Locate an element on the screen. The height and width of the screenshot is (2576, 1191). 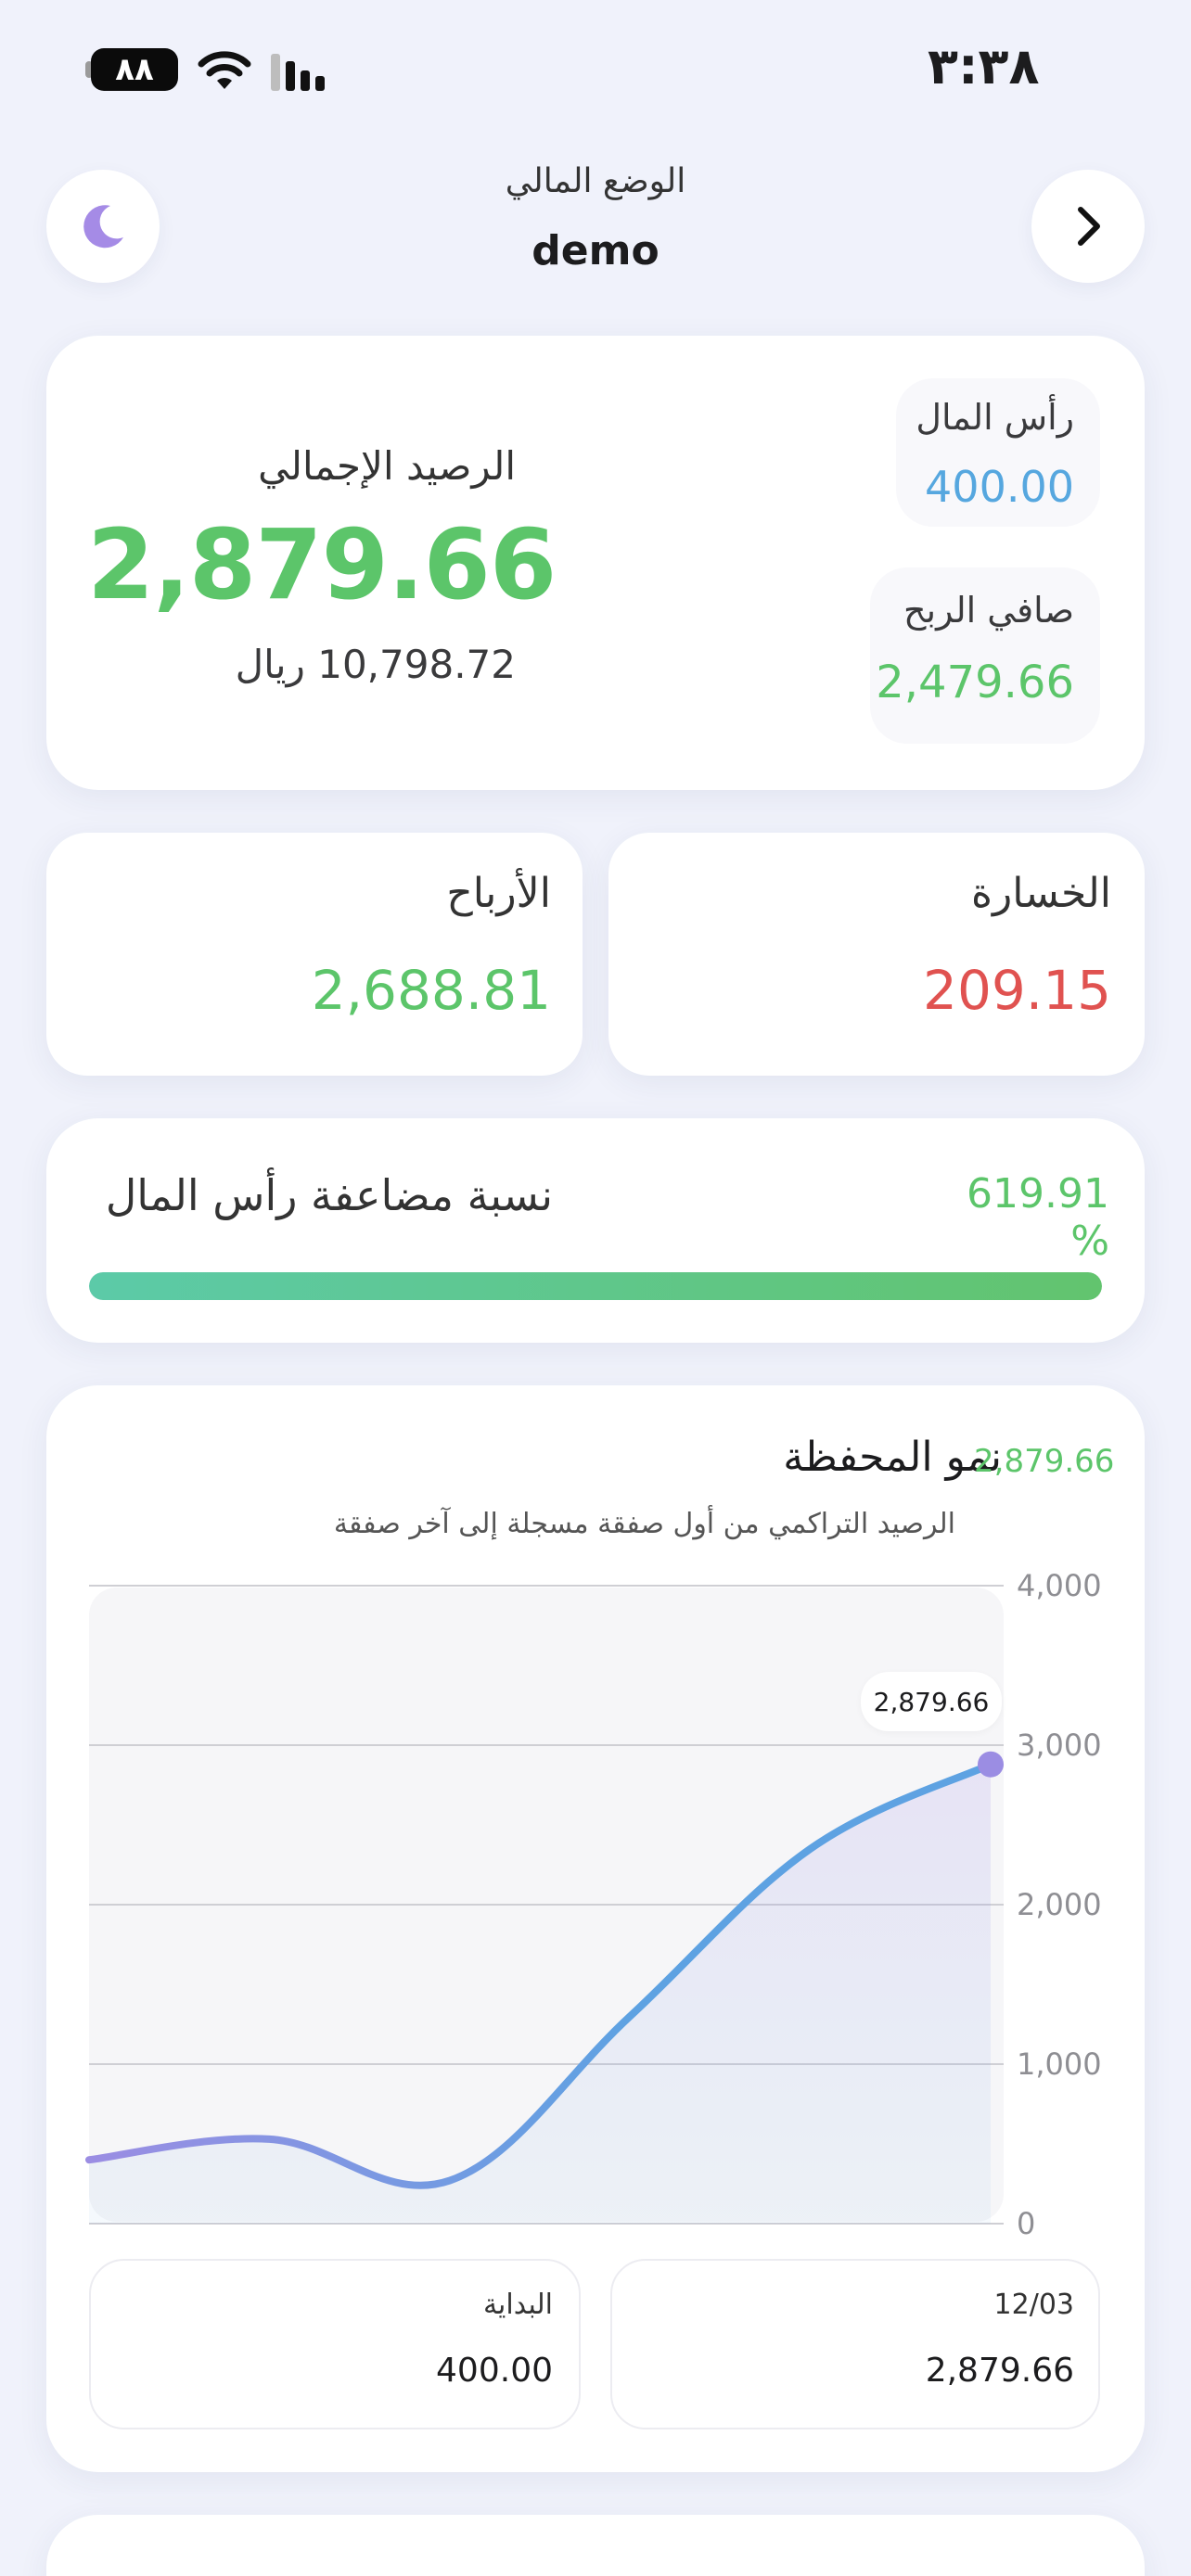
last-point-label: 2,879.66 is located at coordinates (931, 1701).